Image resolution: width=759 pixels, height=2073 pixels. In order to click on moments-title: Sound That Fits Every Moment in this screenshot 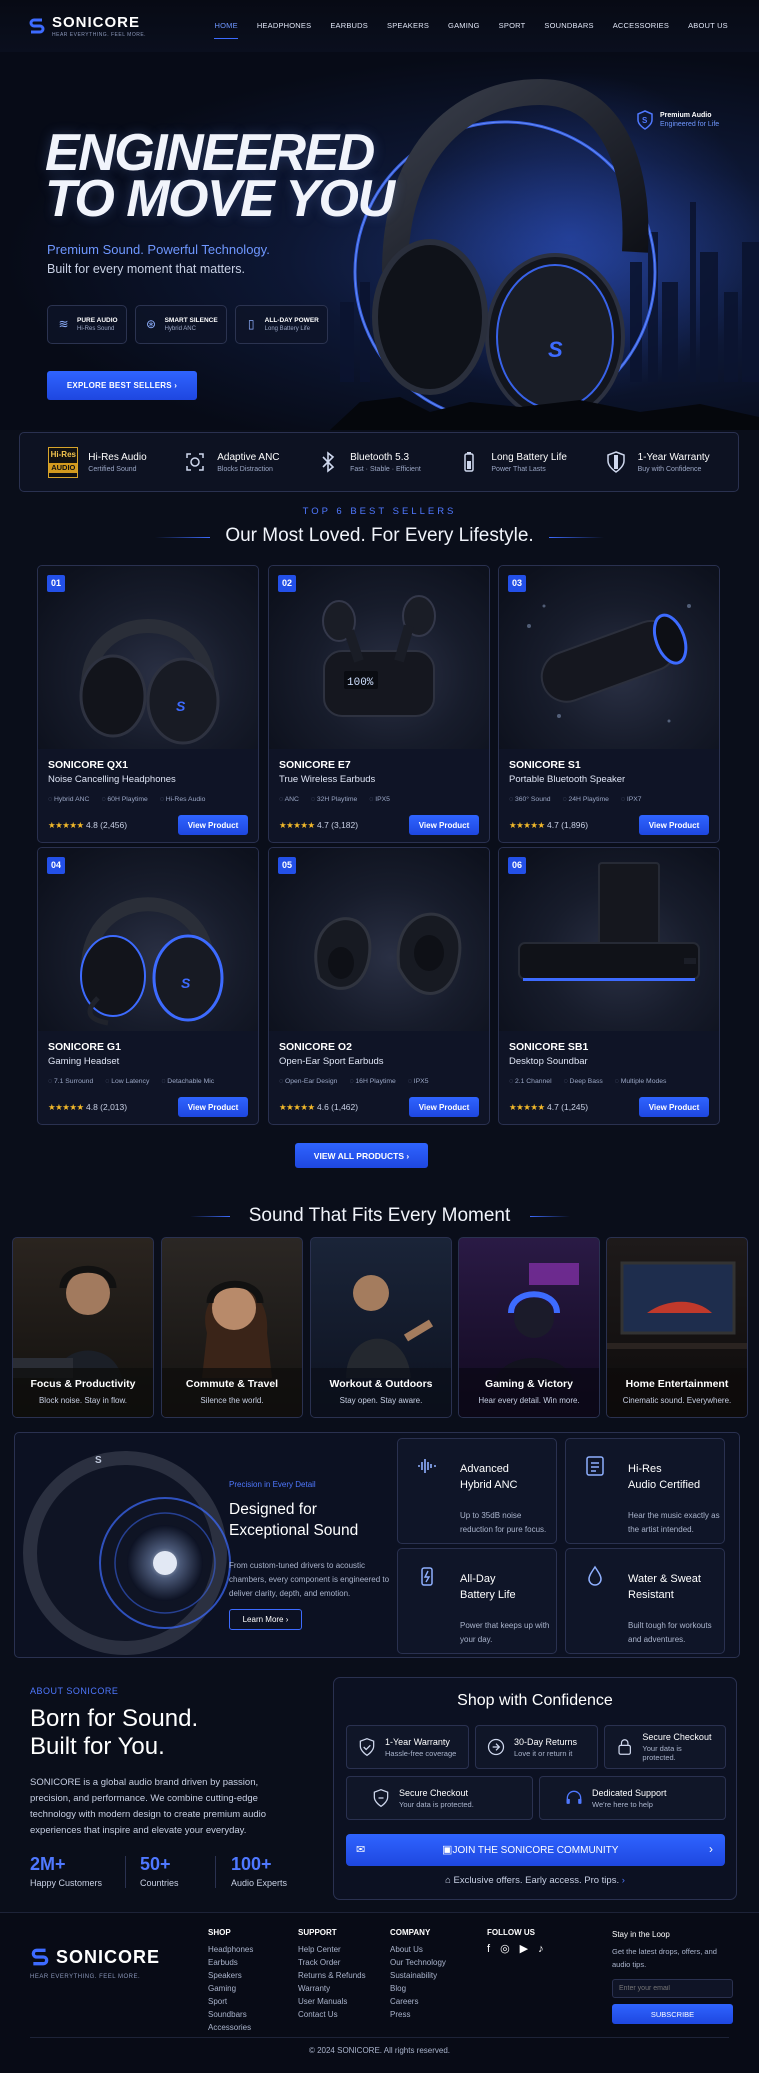, I will do `click(379, 1215)`.